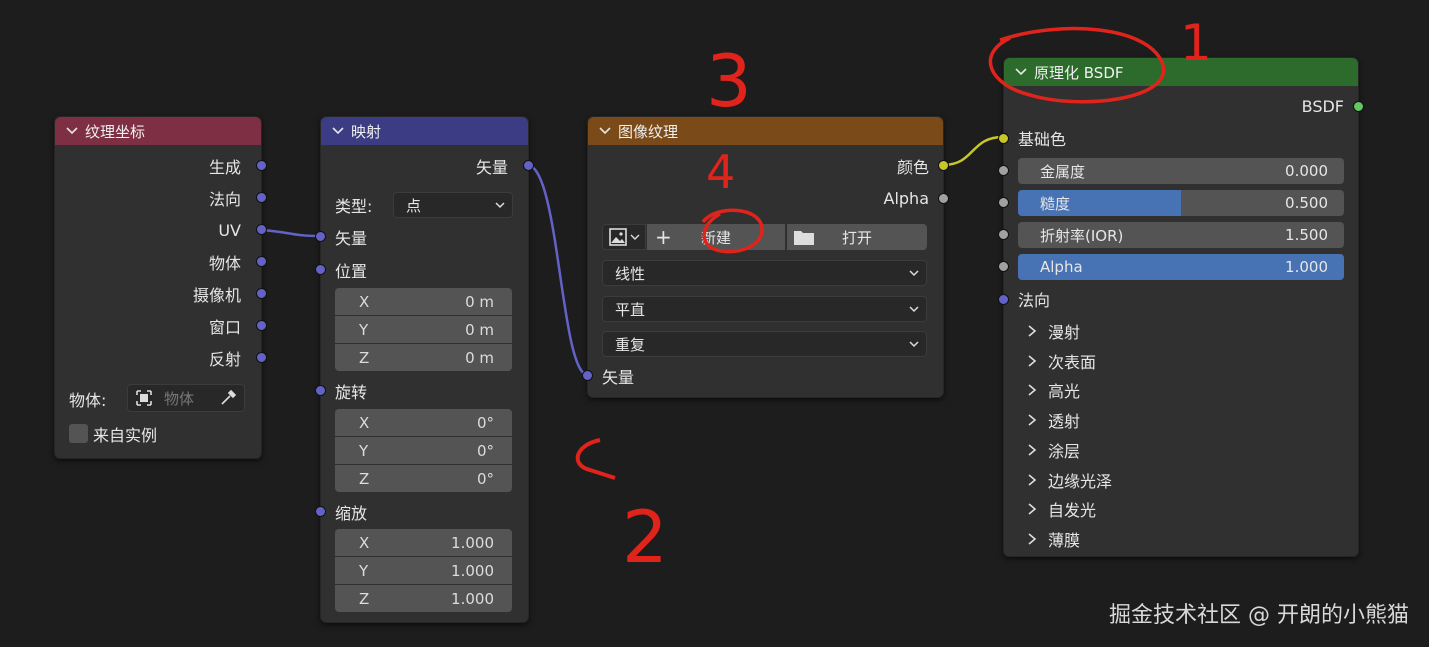 Image resolution: width=1429 pixels, height=647 pixels. I want to click on image-icon, so click(618, 237).